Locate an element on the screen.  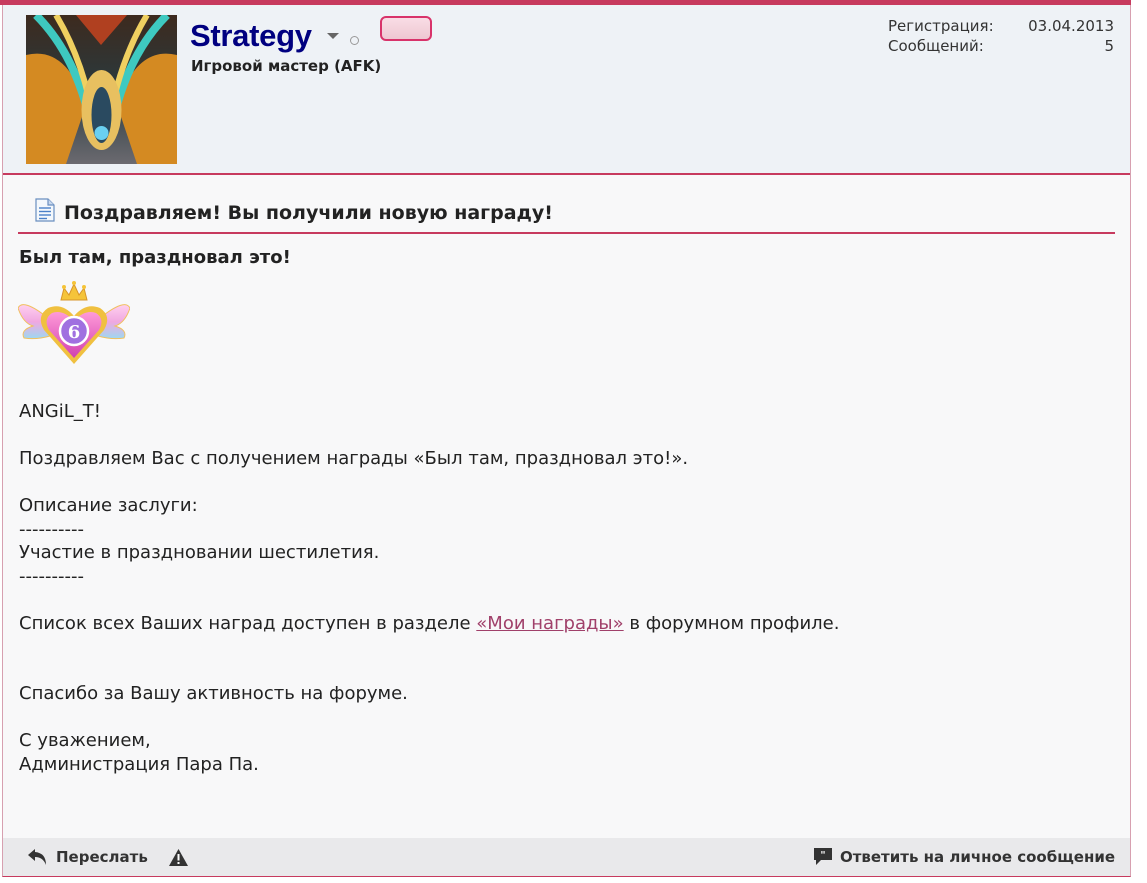
report-button is located at coordinates (178, 857).